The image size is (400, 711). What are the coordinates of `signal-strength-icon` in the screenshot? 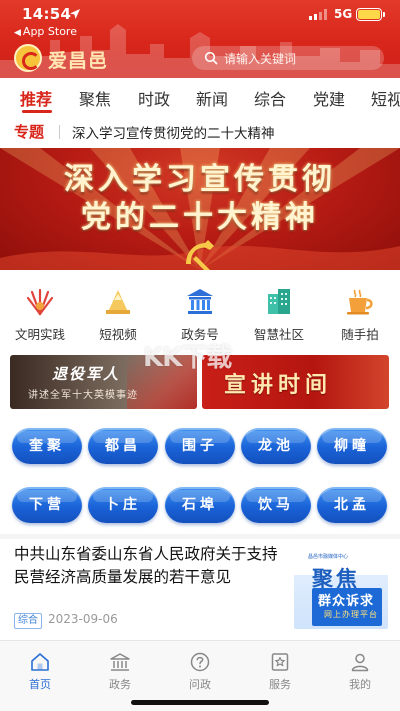 It's located at (318, 14).